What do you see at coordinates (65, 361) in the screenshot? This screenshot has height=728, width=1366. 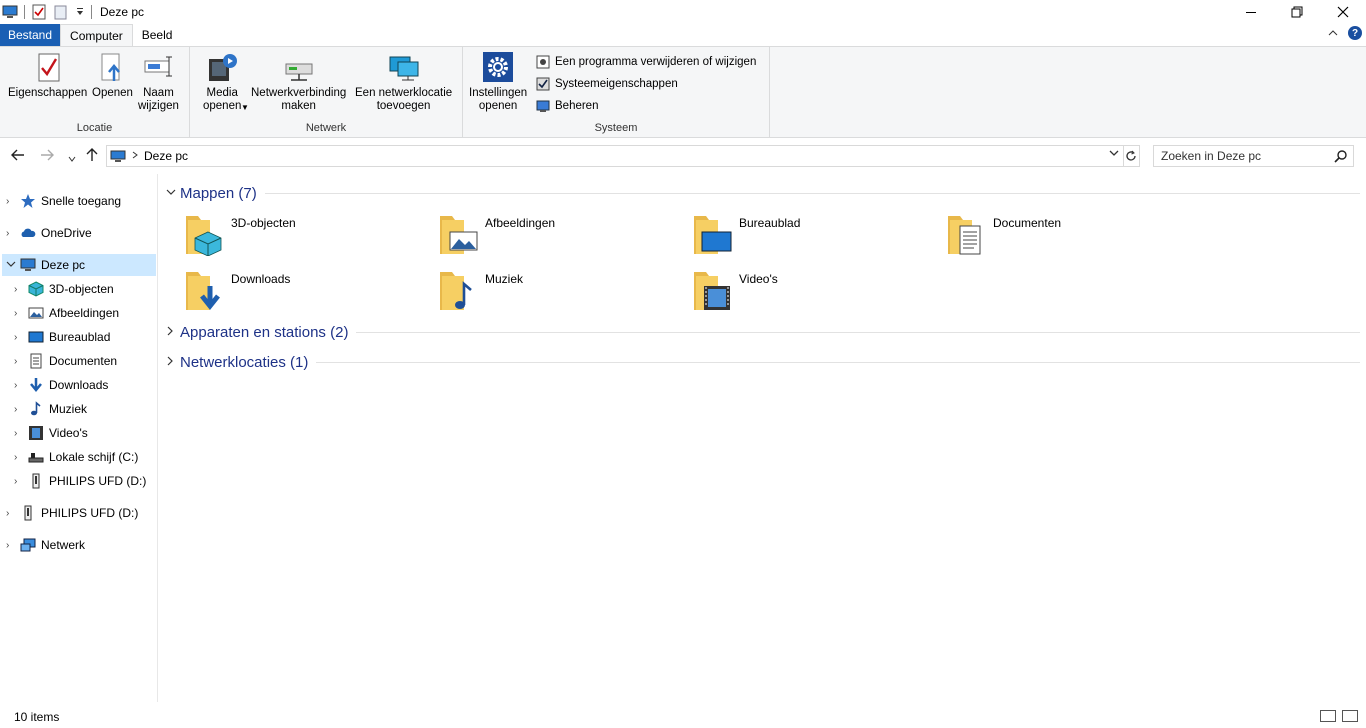 I see `nav-item-documenten: › Documenten` at bounding box center [65, 361].